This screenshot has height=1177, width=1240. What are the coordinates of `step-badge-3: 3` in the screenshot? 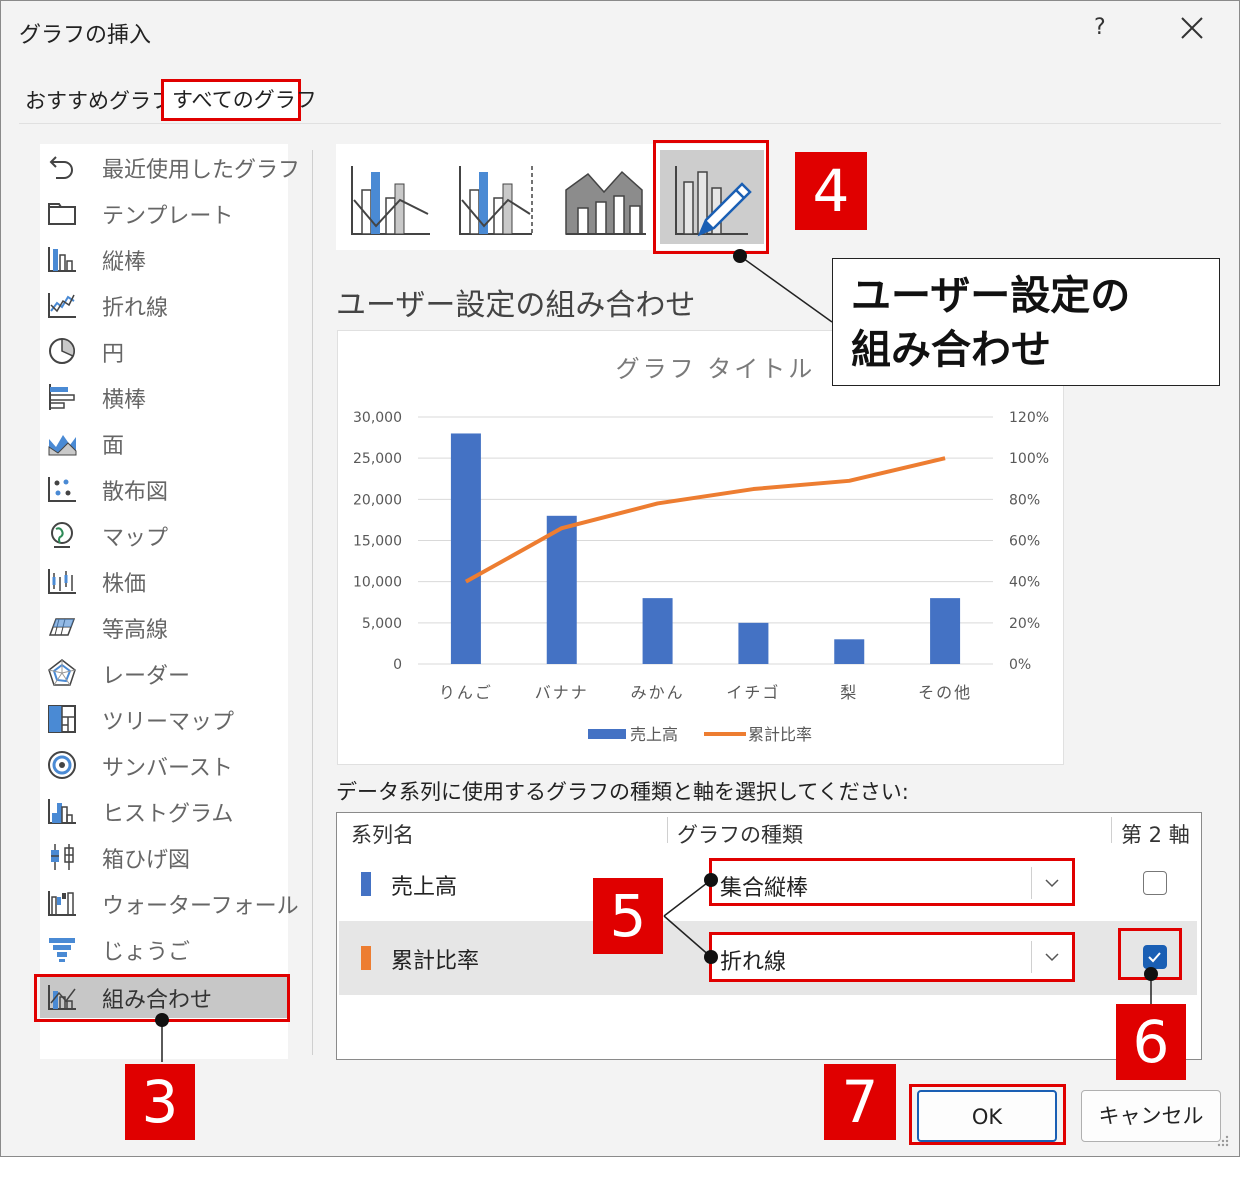 It's located at (160, 1102).